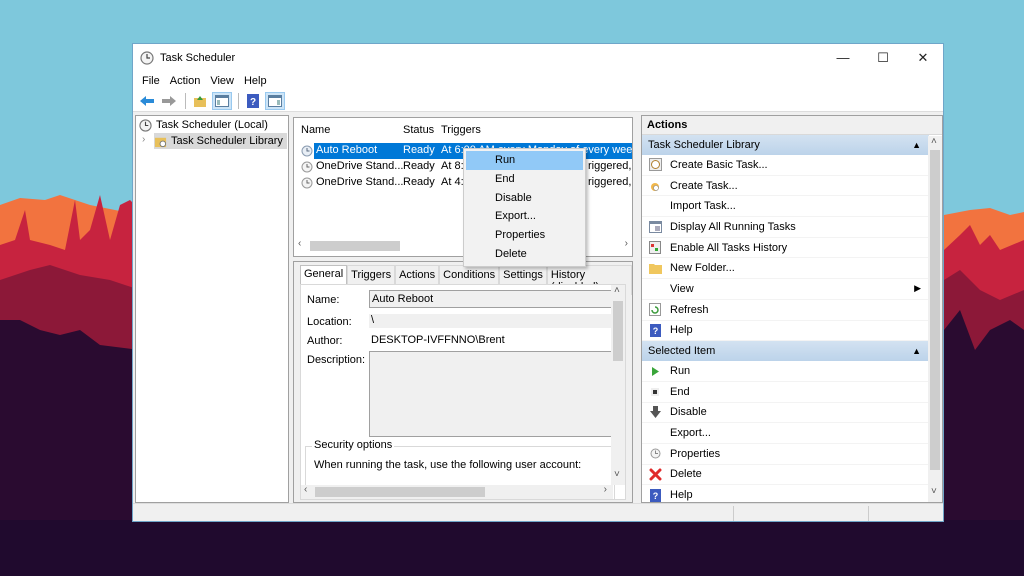  I want to click on actions-vertical-scrollbar: ˄ ˅, so click(935, 319).